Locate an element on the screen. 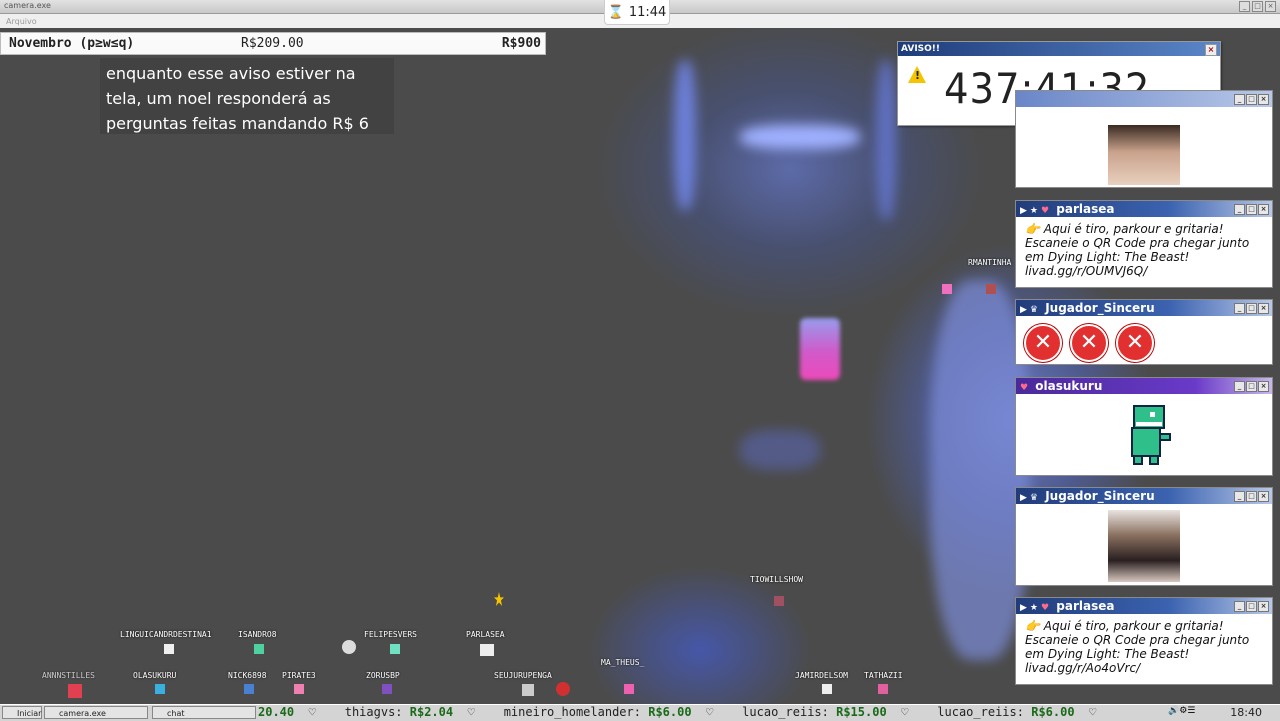 This screenshot has width=1280, height=721. avatar-name: FELIPESVERS is located at coordinates (390, 634).